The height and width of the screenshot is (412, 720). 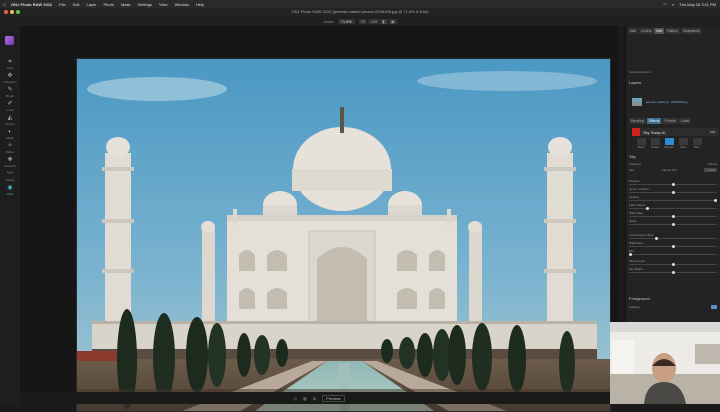 What do you see at coordinates (665, 4) in the screenshot?
I see `wifi-icon: ◠` at bounding box center [665, 4].